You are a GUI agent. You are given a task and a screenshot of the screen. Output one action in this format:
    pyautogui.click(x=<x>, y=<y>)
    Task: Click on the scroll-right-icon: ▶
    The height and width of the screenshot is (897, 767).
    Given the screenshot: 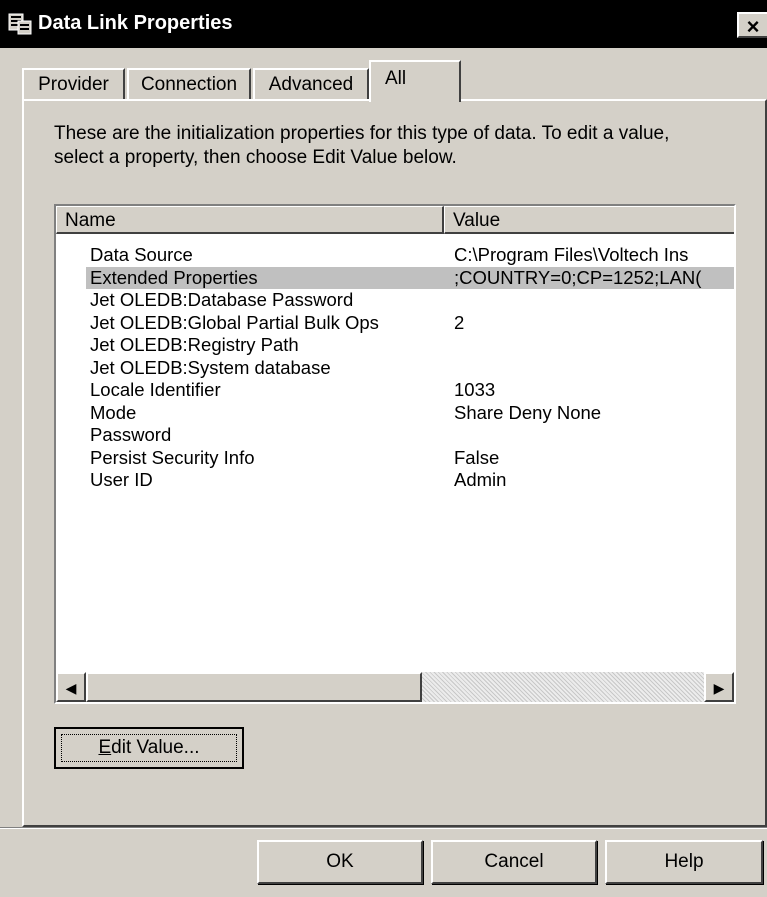 What is the action you would take?
    pyautogui.click(x=719, y=688)
    